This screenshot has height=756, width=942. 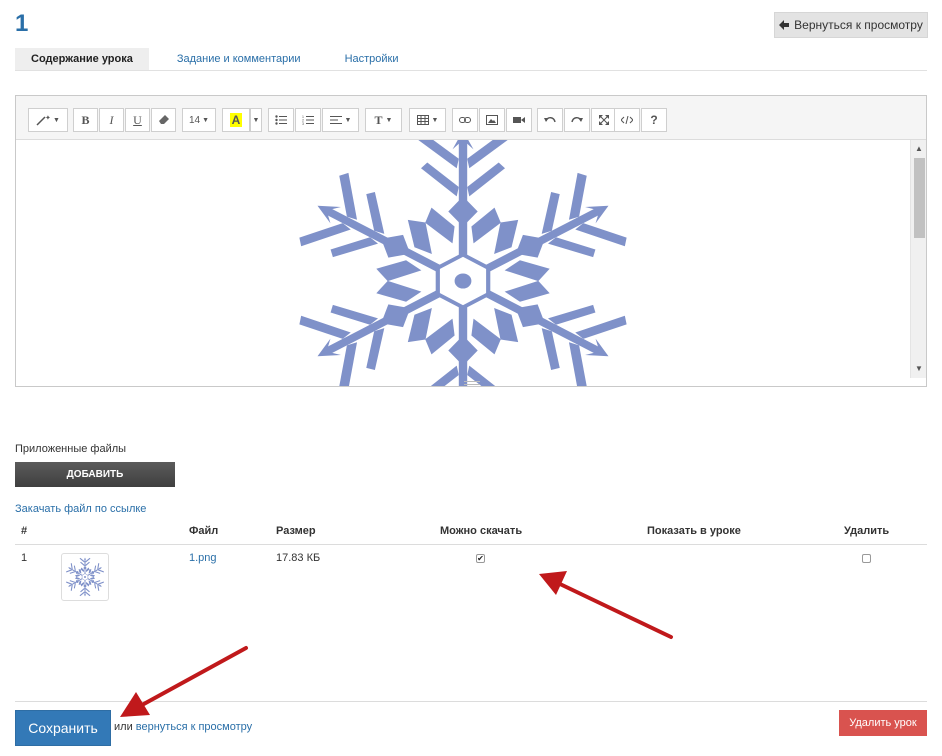 I want to click on font-size-value: 14, so click(x=194, y=120).